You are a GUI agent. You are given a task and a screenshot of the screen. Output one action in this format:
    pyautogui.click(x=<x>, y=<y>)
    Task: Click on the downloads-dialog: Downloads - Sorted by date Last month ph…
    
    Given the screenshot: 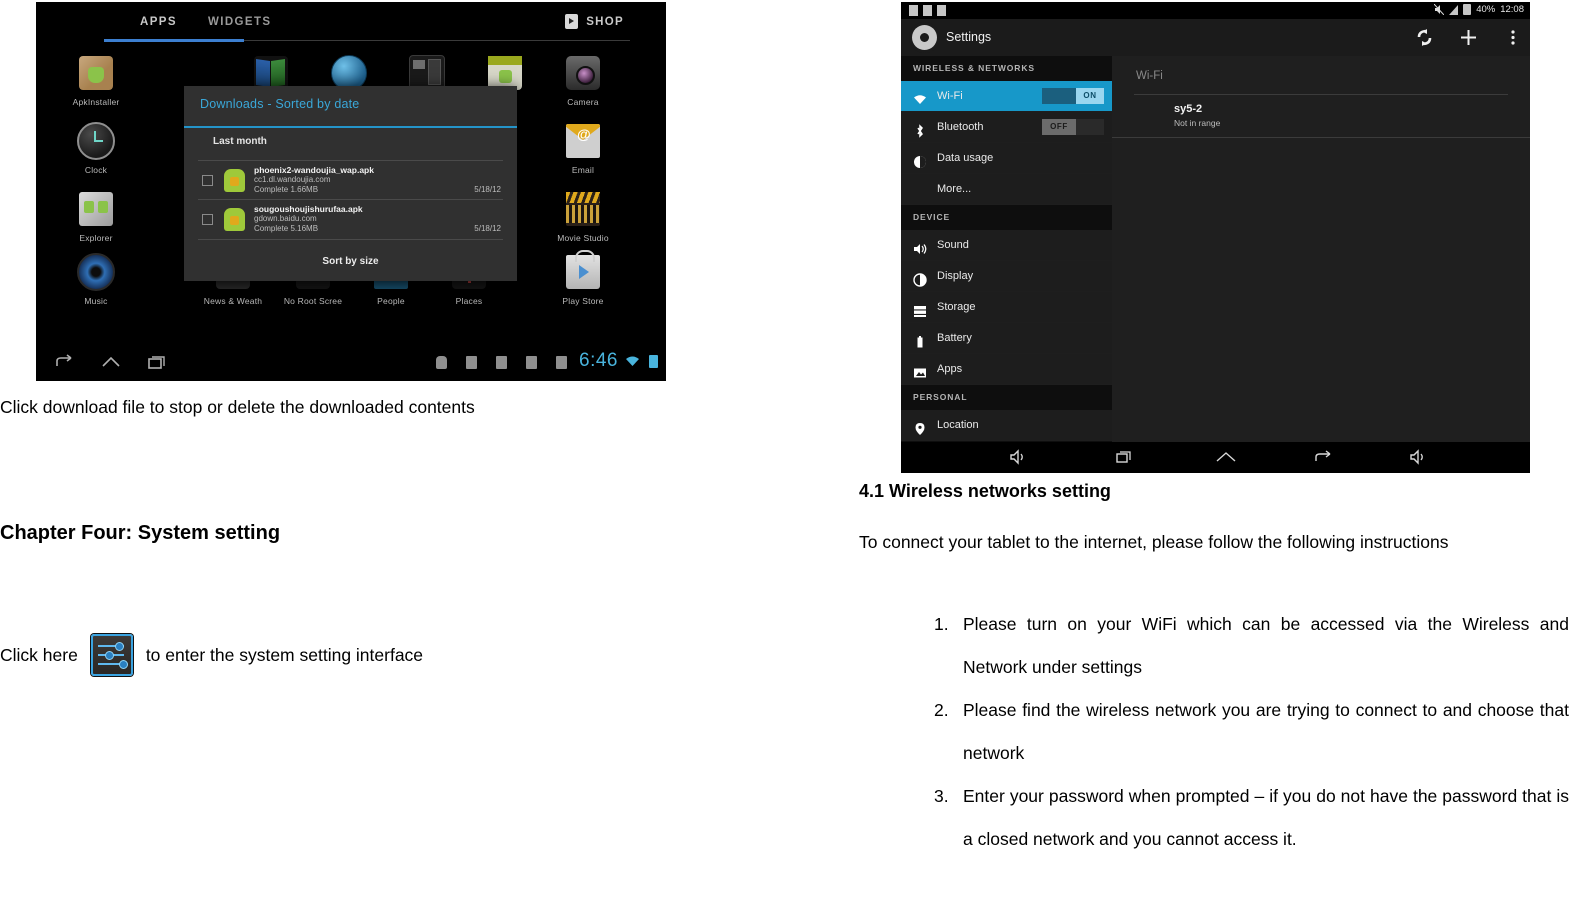 What is the action you would take?
    pyautogui.click(x=350, y=183)
    